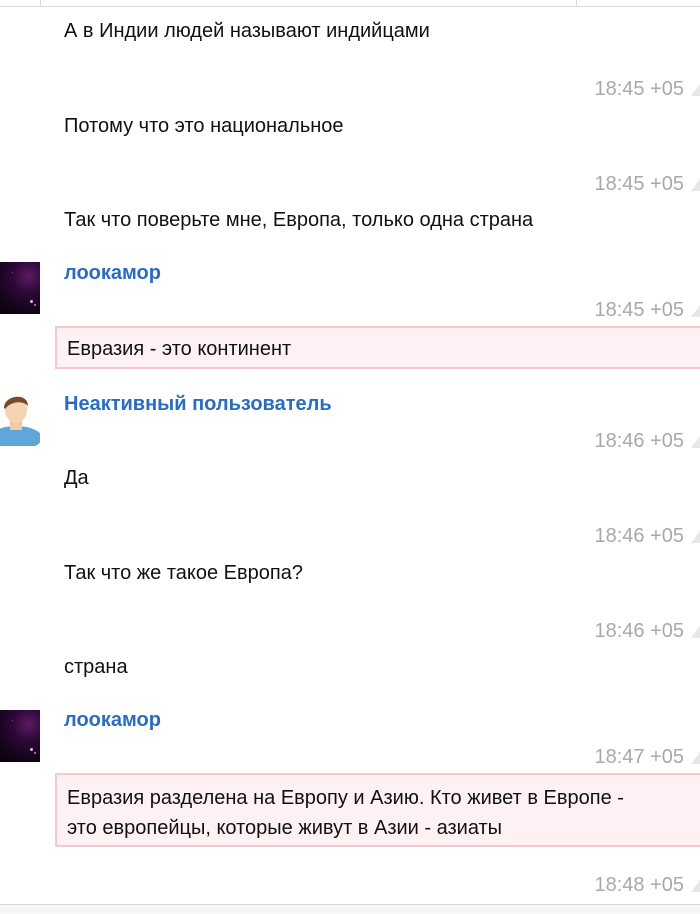  Describe the element at coordinates (377, 347) in the screenshot. I see `quote-block: Евразия - это континент` at that location.